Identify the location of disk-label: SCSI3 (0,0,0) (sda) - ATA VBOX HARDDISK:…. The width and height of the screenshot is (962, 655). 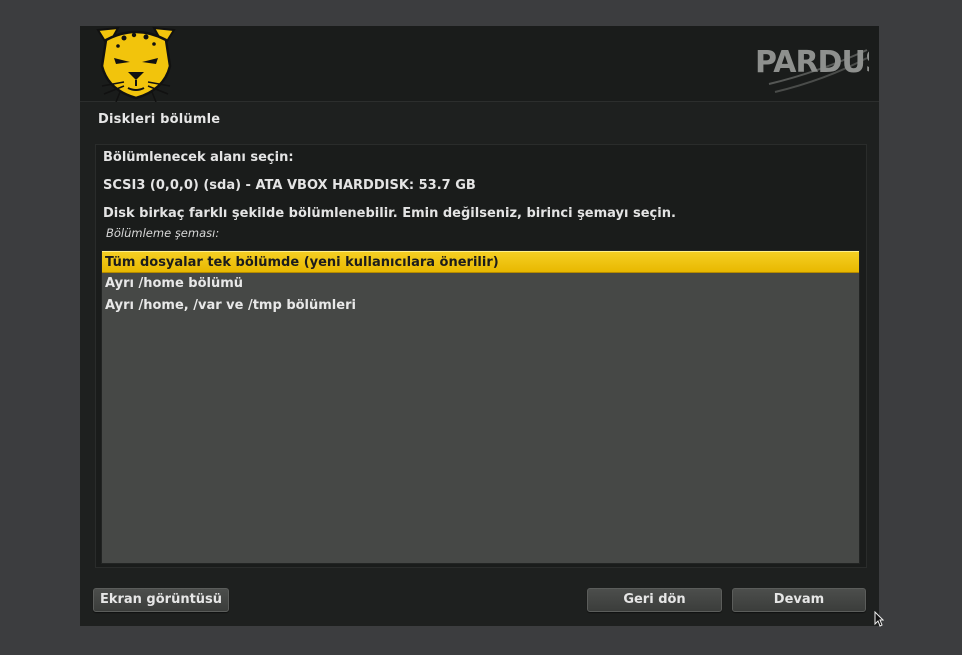
(289, 185).